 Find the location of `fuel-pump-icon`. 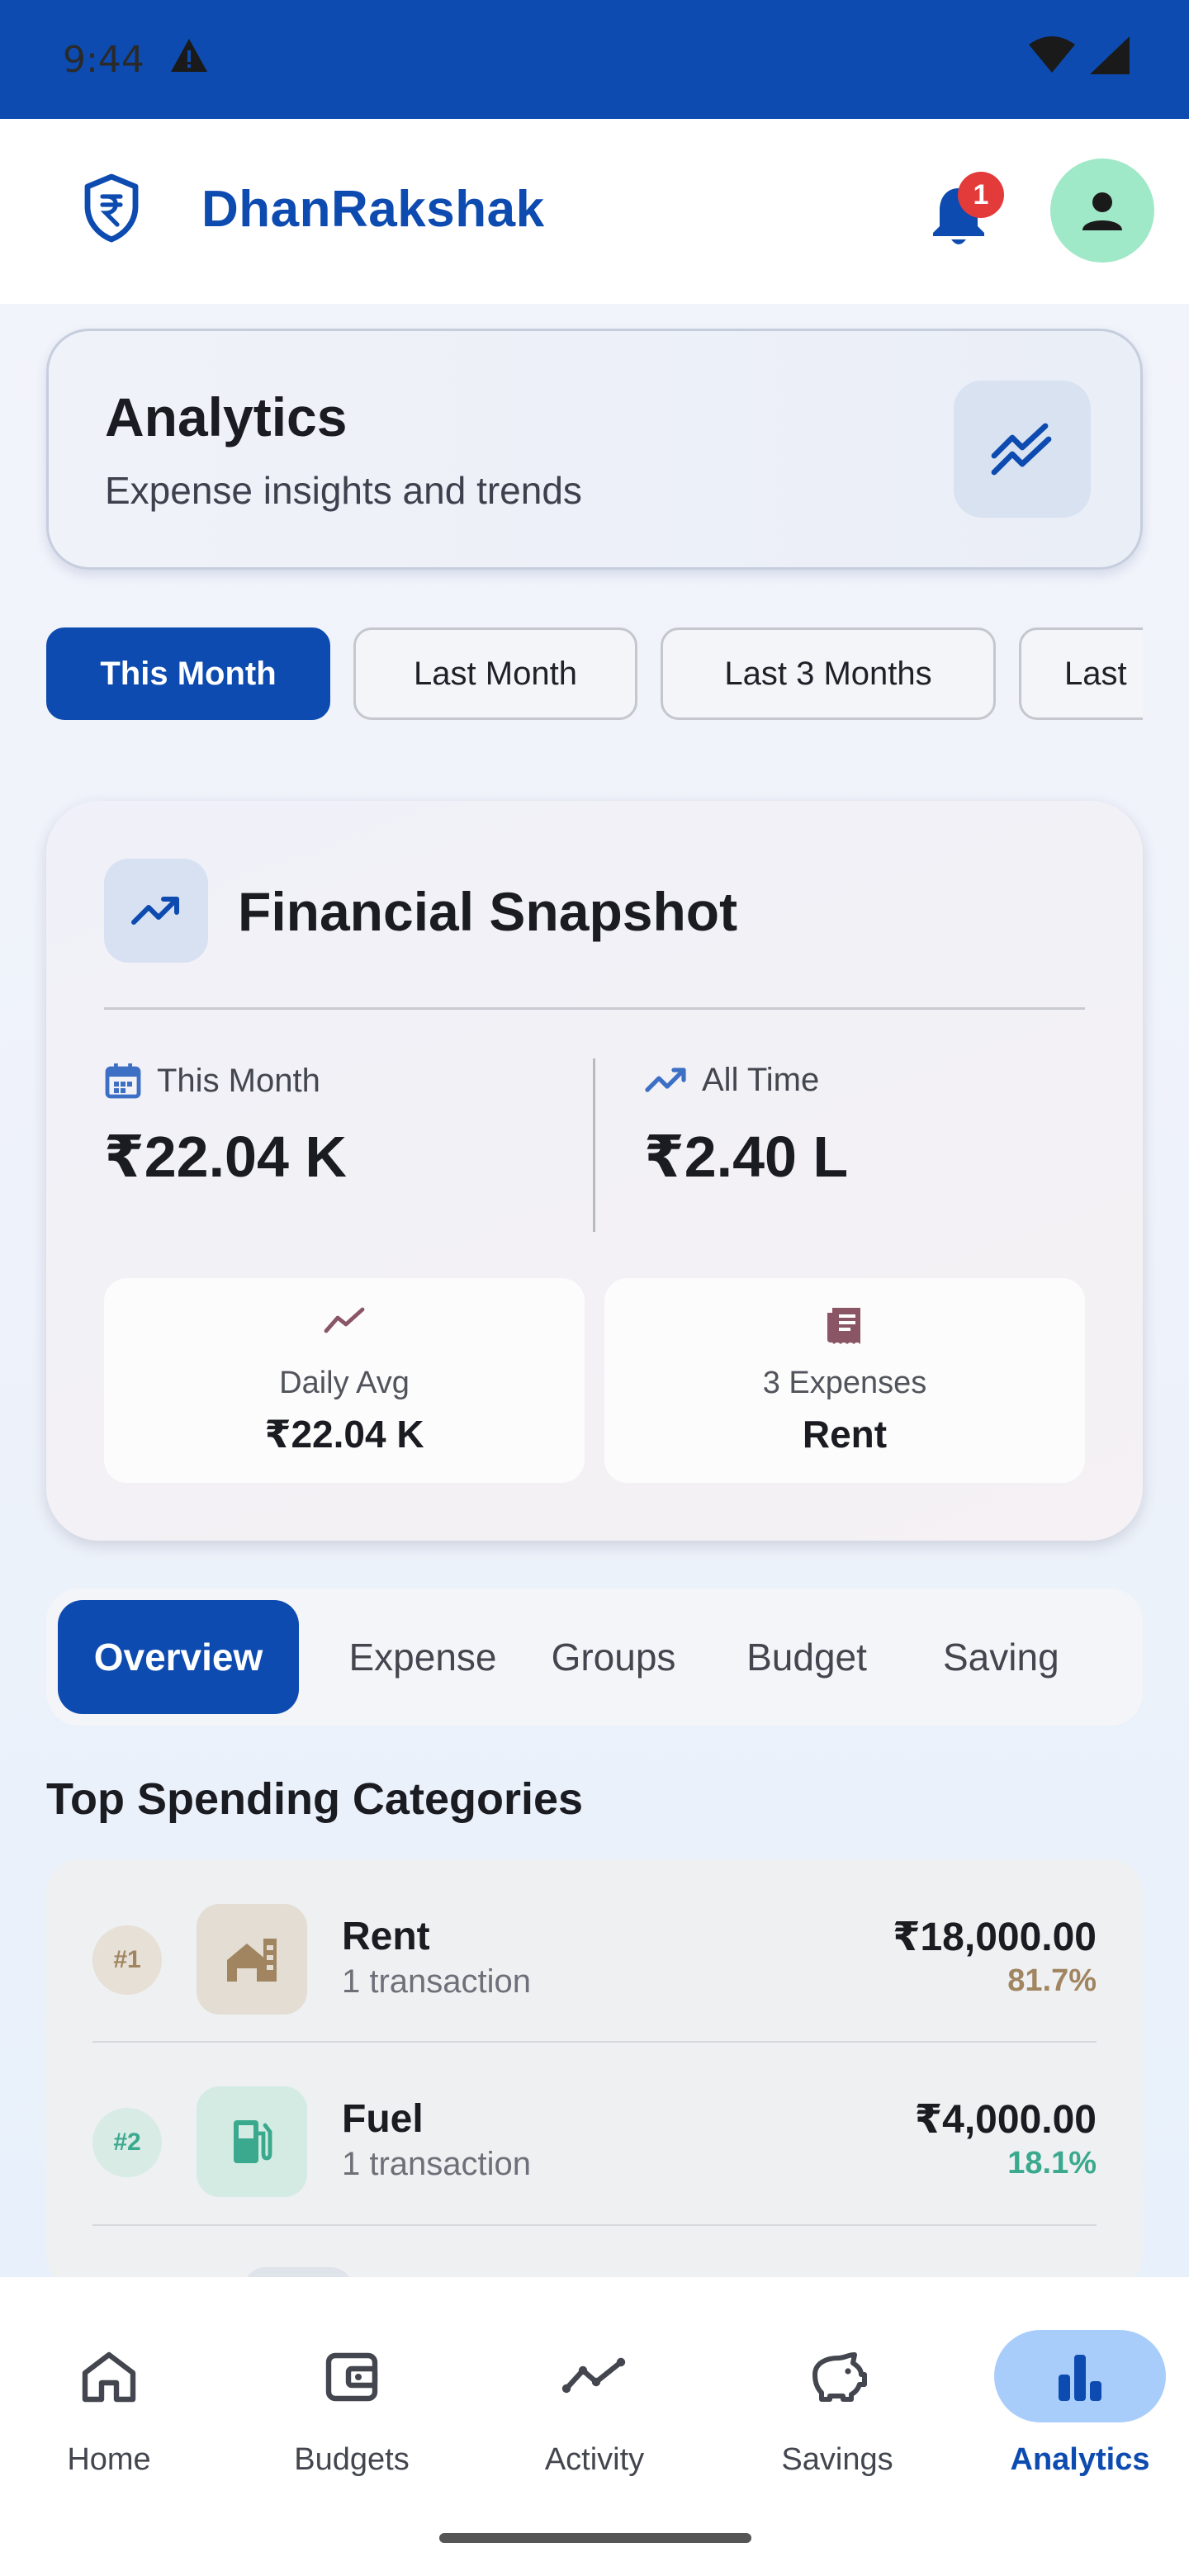

fuel-pump-icon is located at coordinates (252, 2141).